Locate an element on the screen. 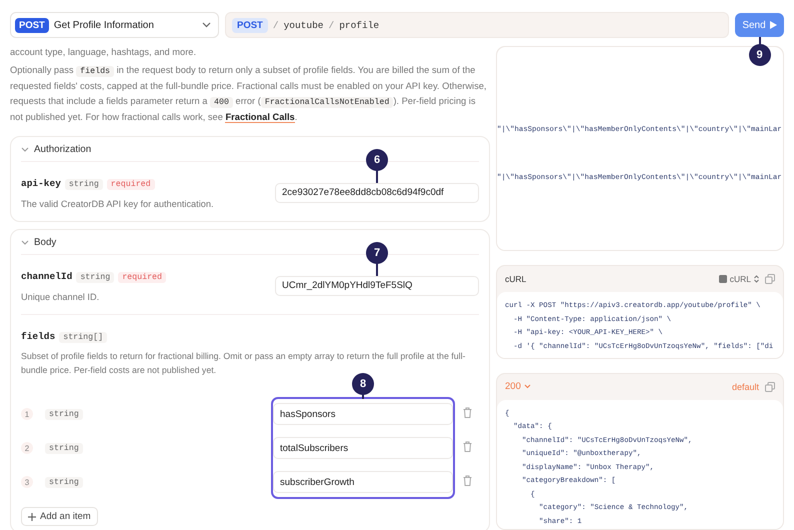 The width and height of the screenshot is (794, 530). language-select: cURL is located at coordinates (738, 279).